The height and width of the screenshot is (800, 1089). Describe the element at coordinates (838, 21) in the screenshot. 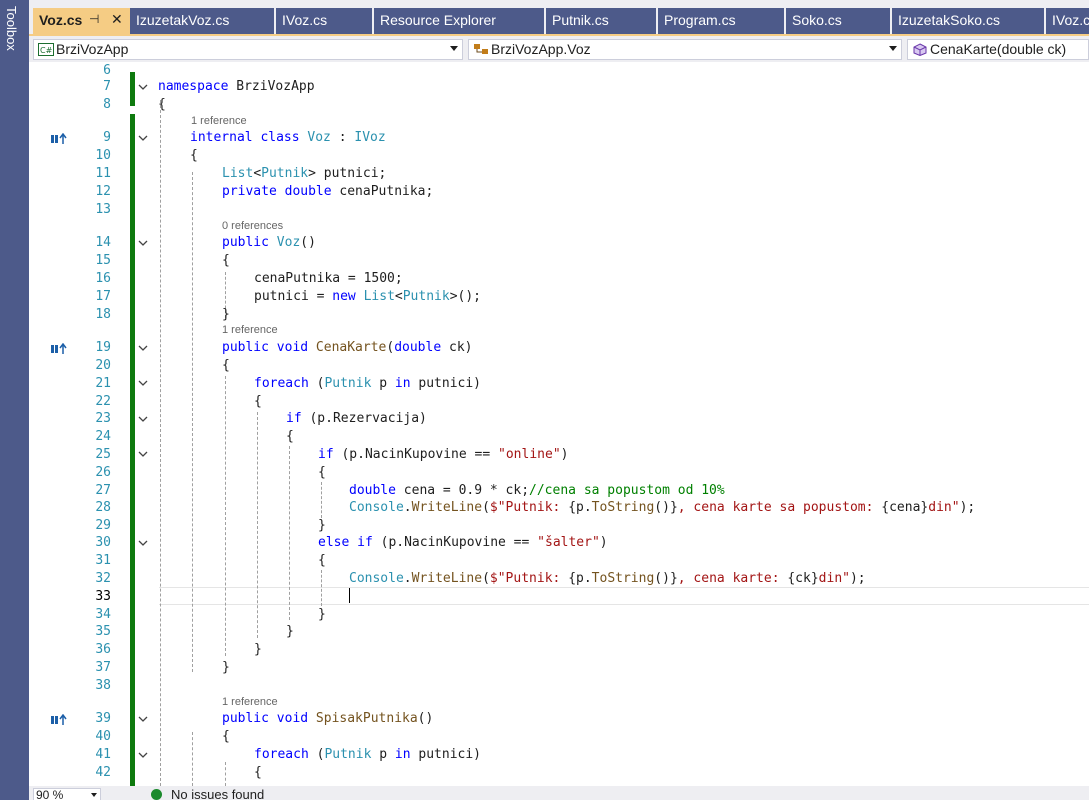

I see `tab-soko-cs: Soko.cs` at that location.